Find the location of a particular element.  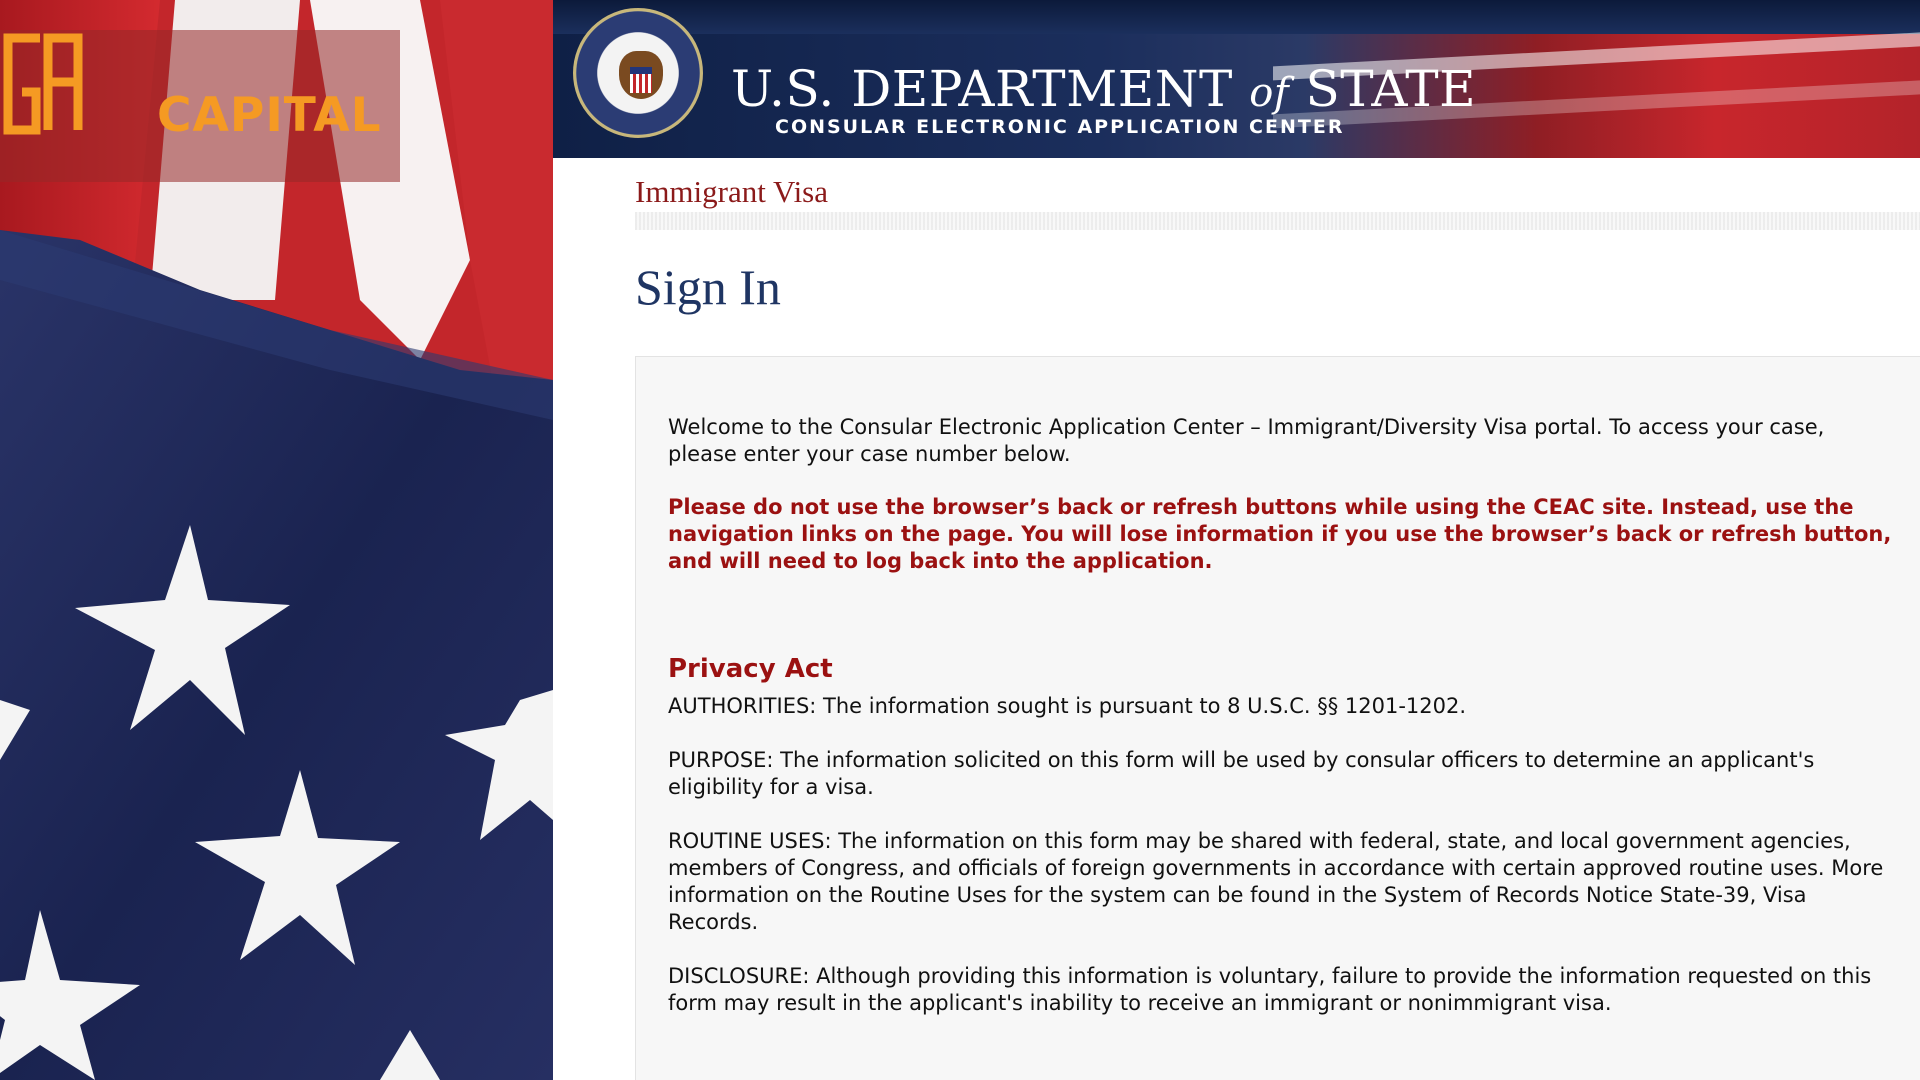

banner-top-bar is located at coordinates (1236, 17).